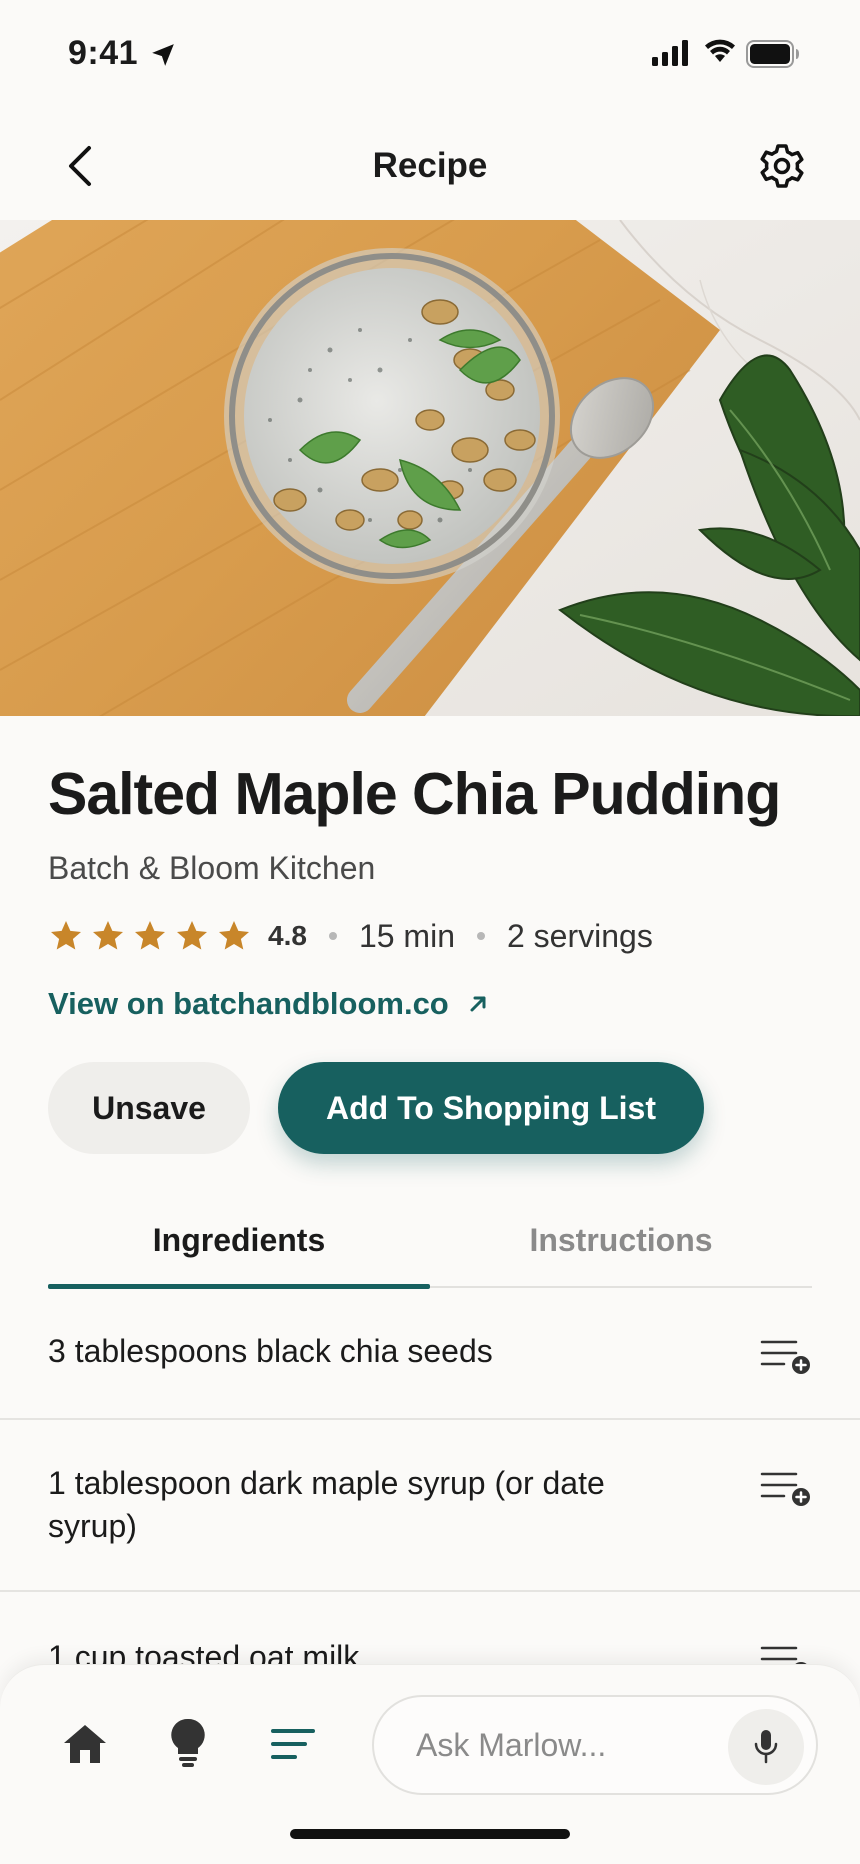 The image size is (860, 1864). I want to click on recipe-list-icon, so click(293, 1745).